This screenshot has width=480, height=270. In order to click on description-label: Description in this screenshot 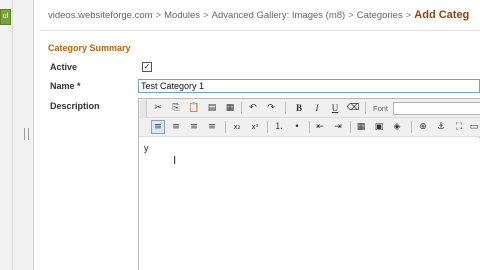, I will do `click(75, 106)`.